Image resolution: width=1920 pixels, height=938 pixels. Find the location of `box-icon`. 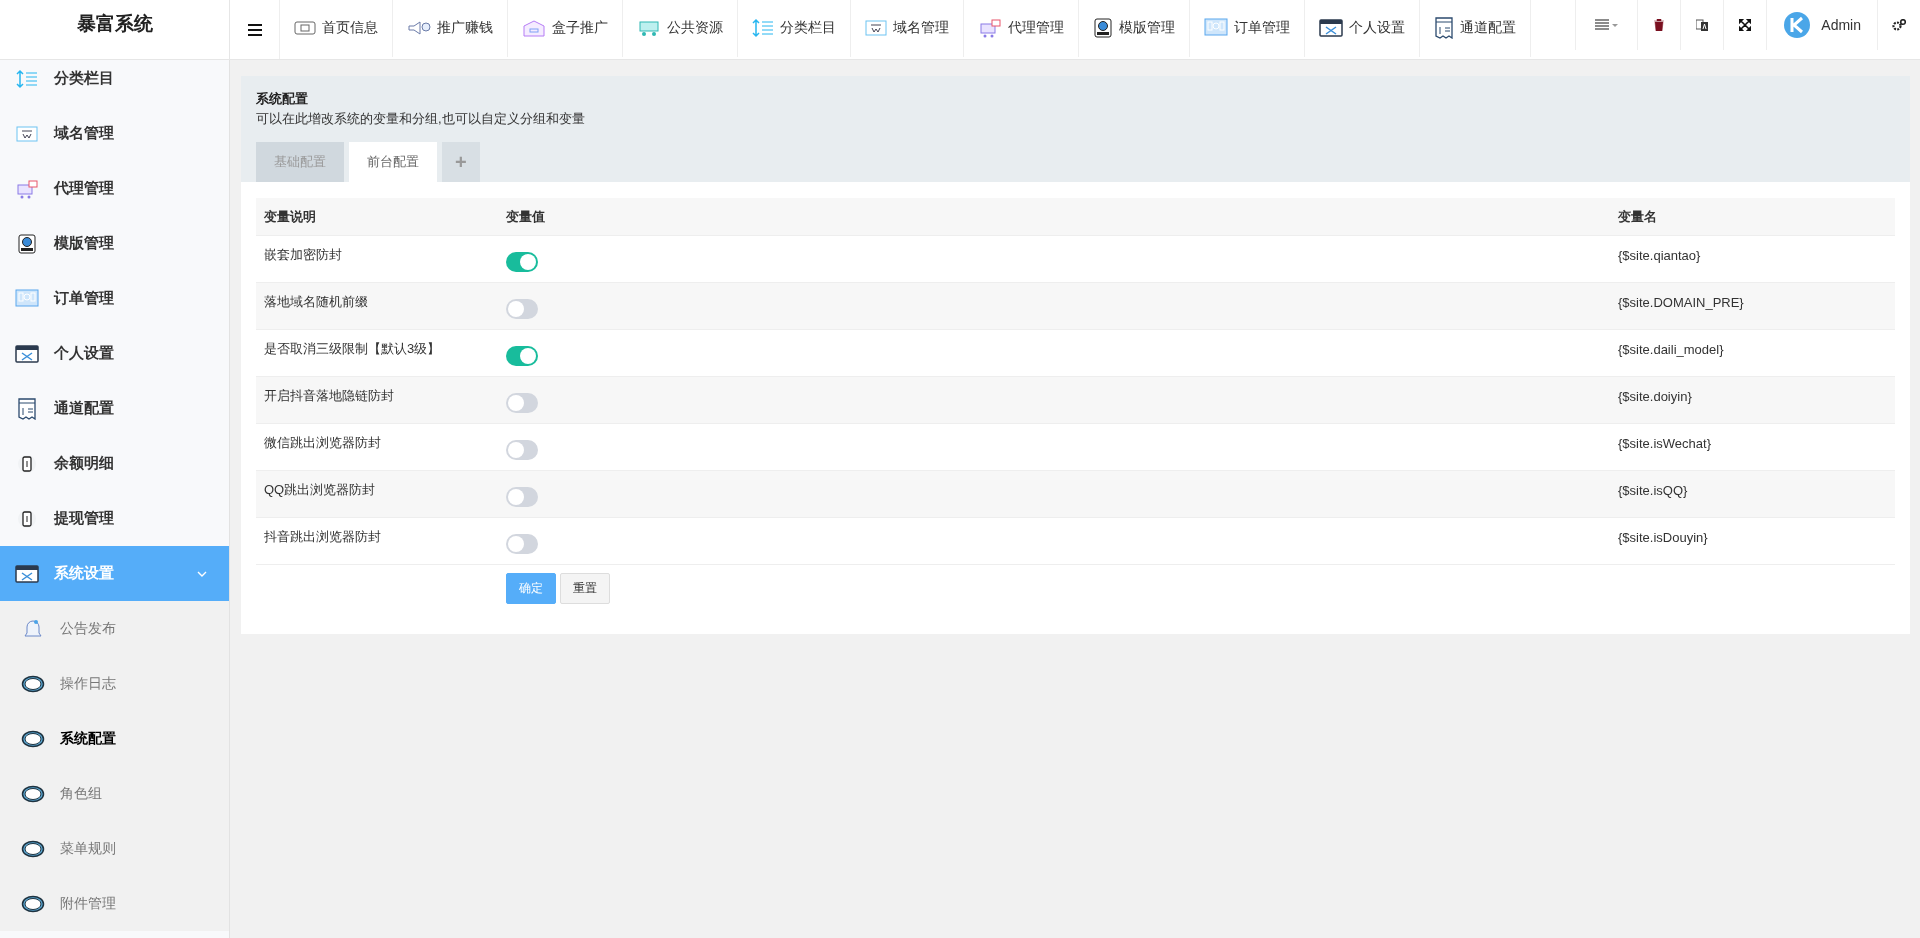

box-icon is located at coordinates (534, 28).